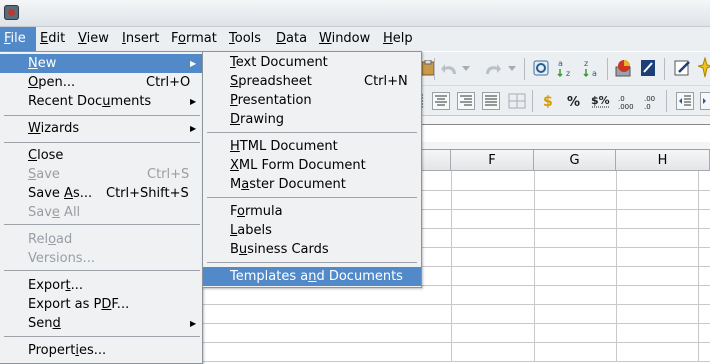 Image resolution: width=710 pixels, height=364 pixels. What do you see at coordinates (101, 239) in the screenshot?
I see `file-menu-item-reload: Reload` at bounding box center [101, 239].